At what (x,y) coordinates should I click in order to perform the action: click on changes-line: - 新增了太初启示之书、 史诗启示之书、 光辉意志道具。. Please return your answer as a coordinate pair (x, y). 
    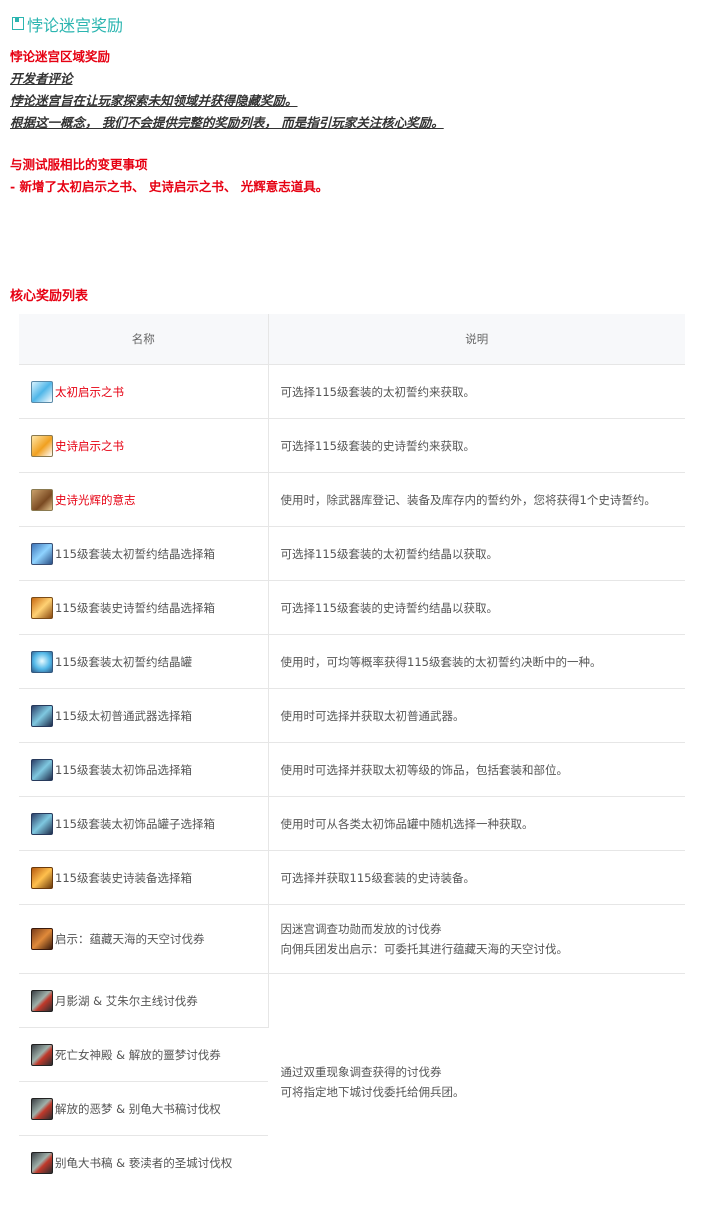
    Looking at the image, I should click on (169, 186).